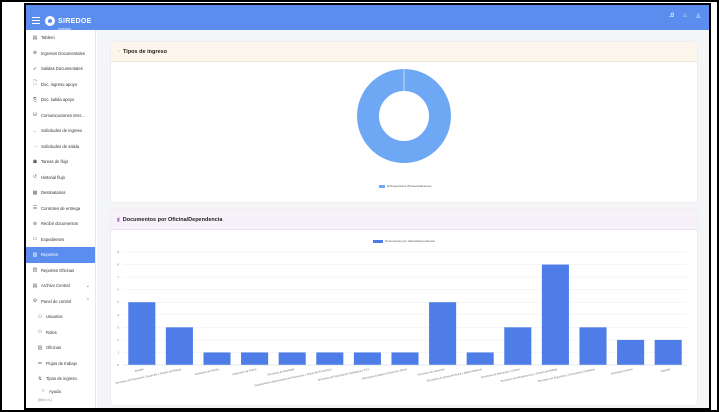 The width and height of the screenshot is (719, 412). Describe the element at coordinates (68, 20) in the screenshot. I see `app-logo: SIREDOE SISTEMA` at that location.